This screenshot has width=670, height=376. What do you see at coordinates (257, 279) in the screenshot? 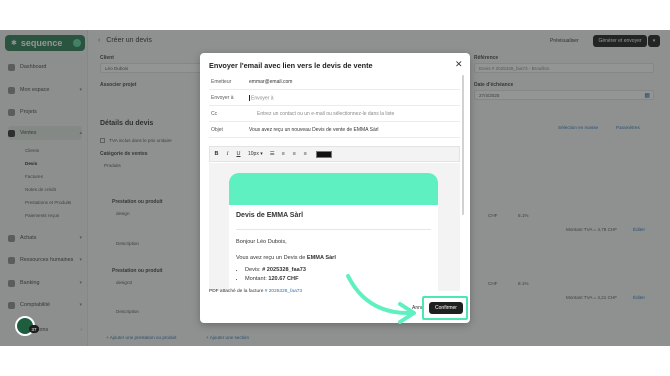
I see `montant-label: Montant:` at bounding box center [257, 279].